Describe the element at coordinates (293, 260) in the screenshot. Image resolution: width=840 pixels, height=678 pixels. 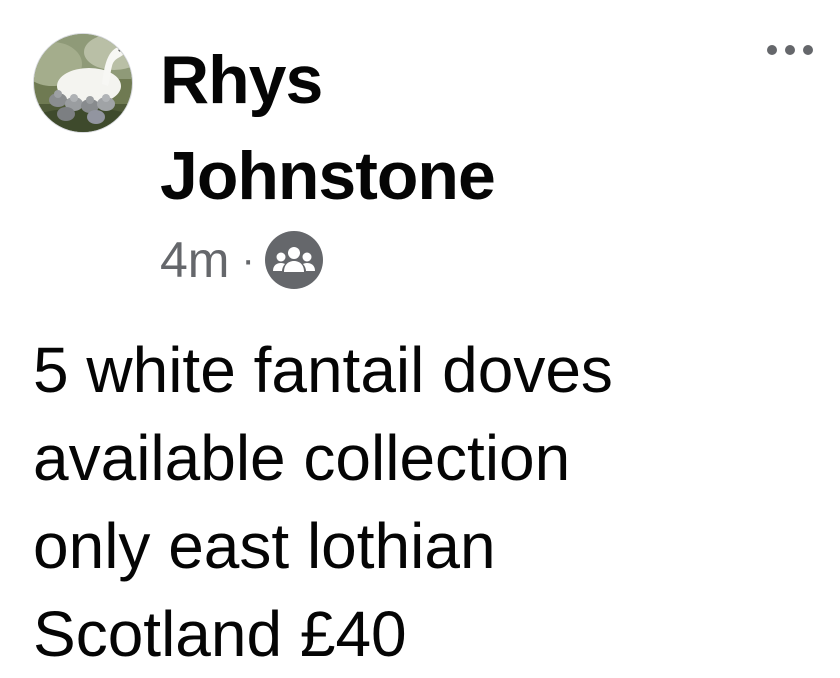
I see `group-members-icon` at that location.